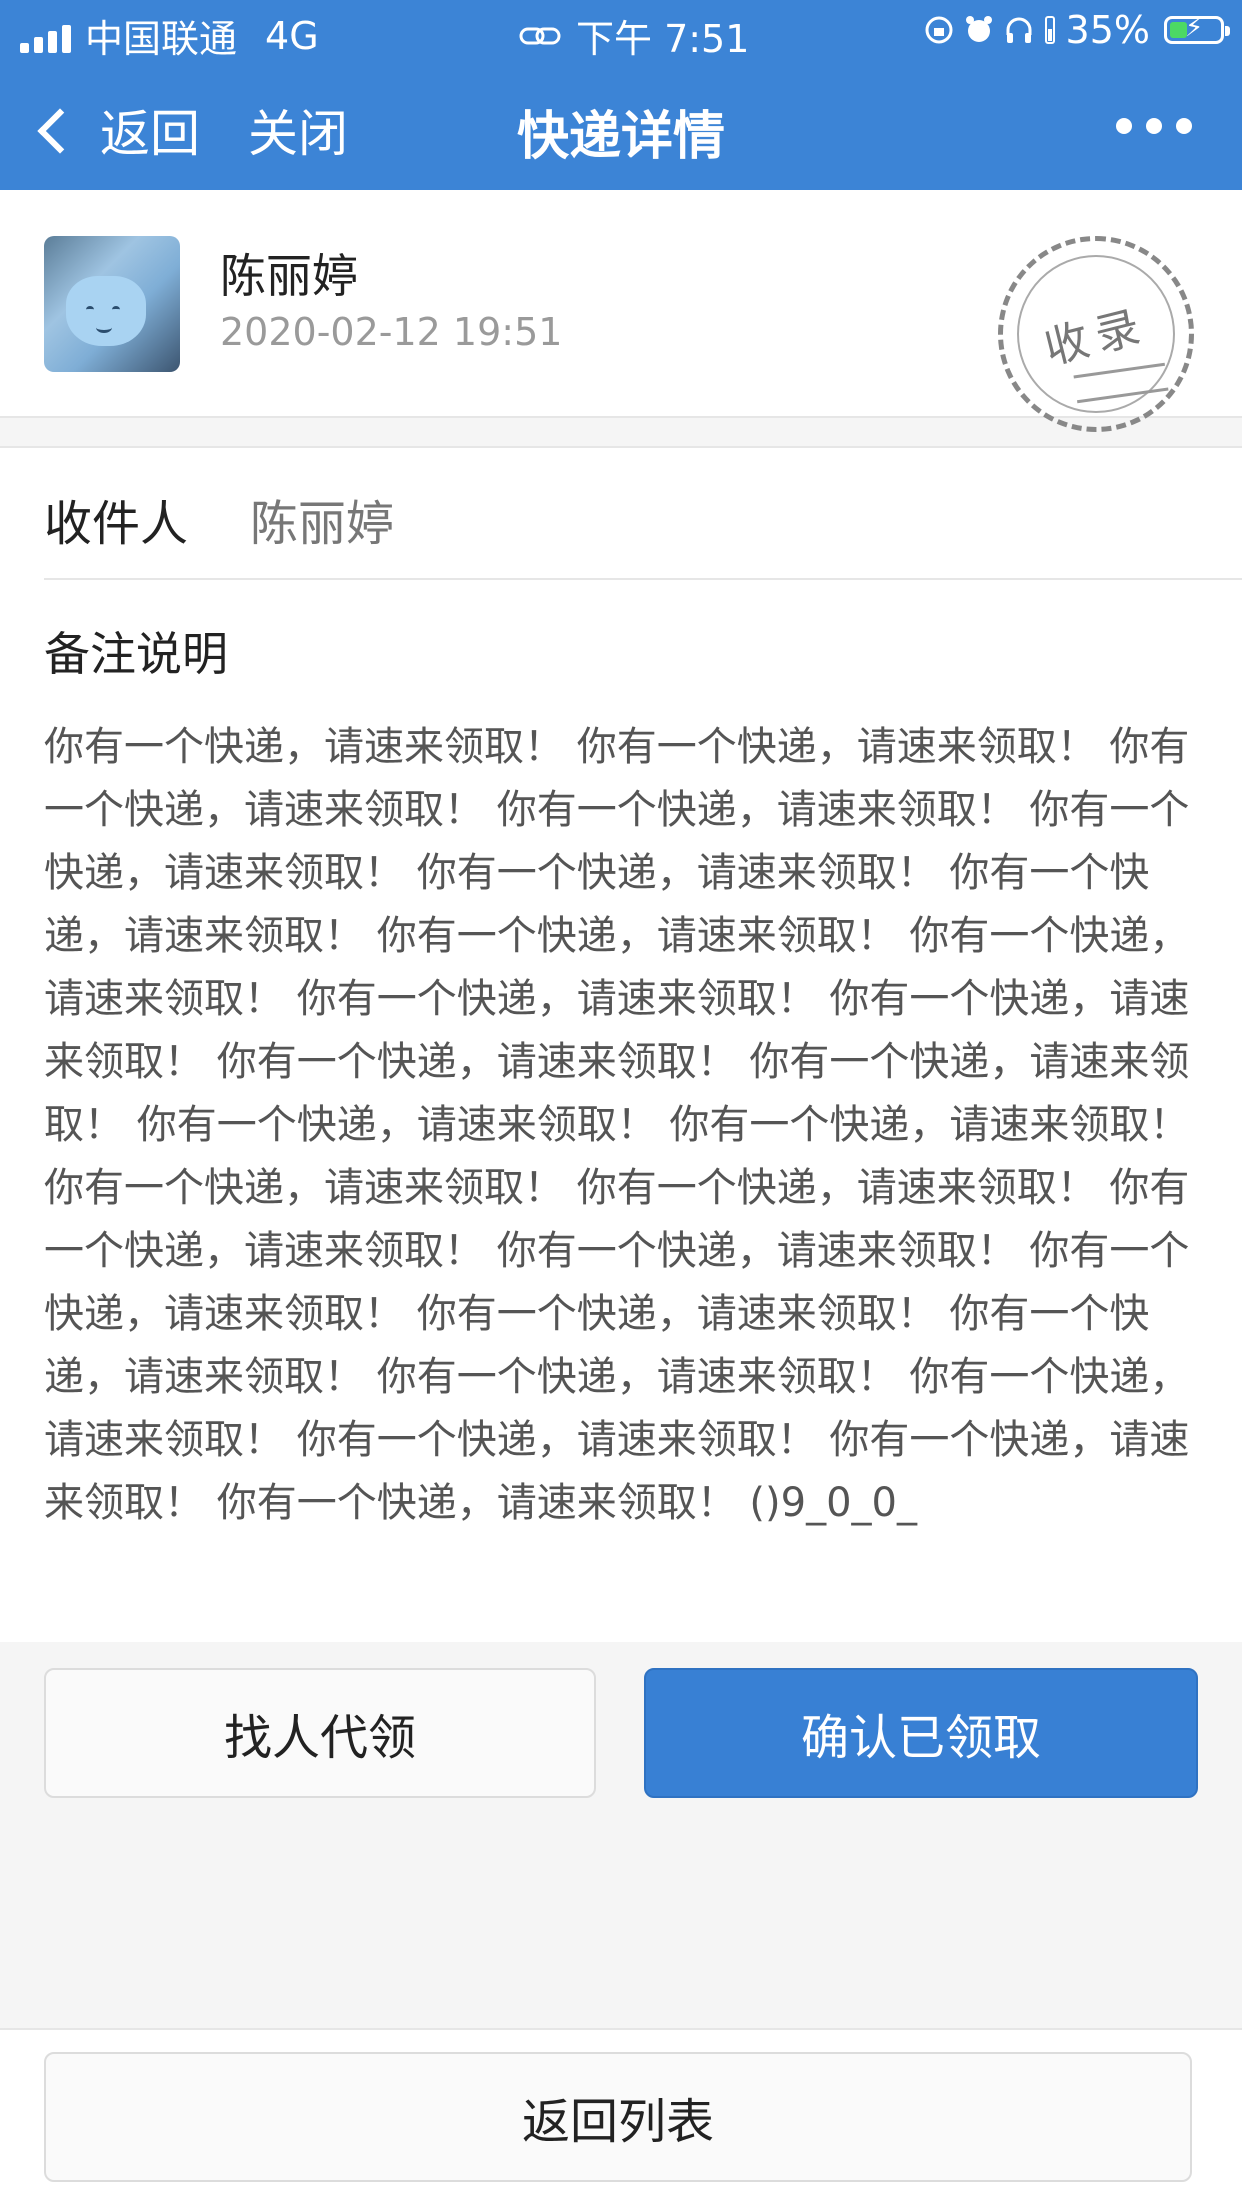 The width and height of the screenshot is (1242, 2210). I want to click on find-proxy-button: 找人代领, so click(320, 1733).